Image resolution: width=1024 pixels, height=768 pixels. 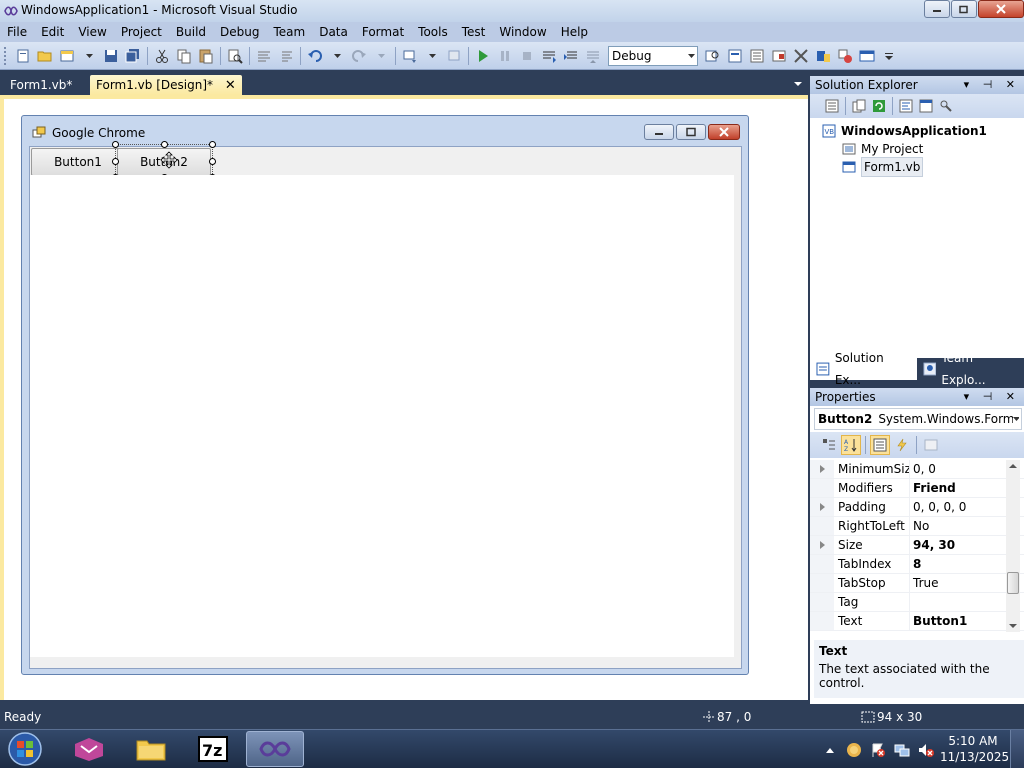 I want to click on start-debugging-button, so click(x=483, y=56).